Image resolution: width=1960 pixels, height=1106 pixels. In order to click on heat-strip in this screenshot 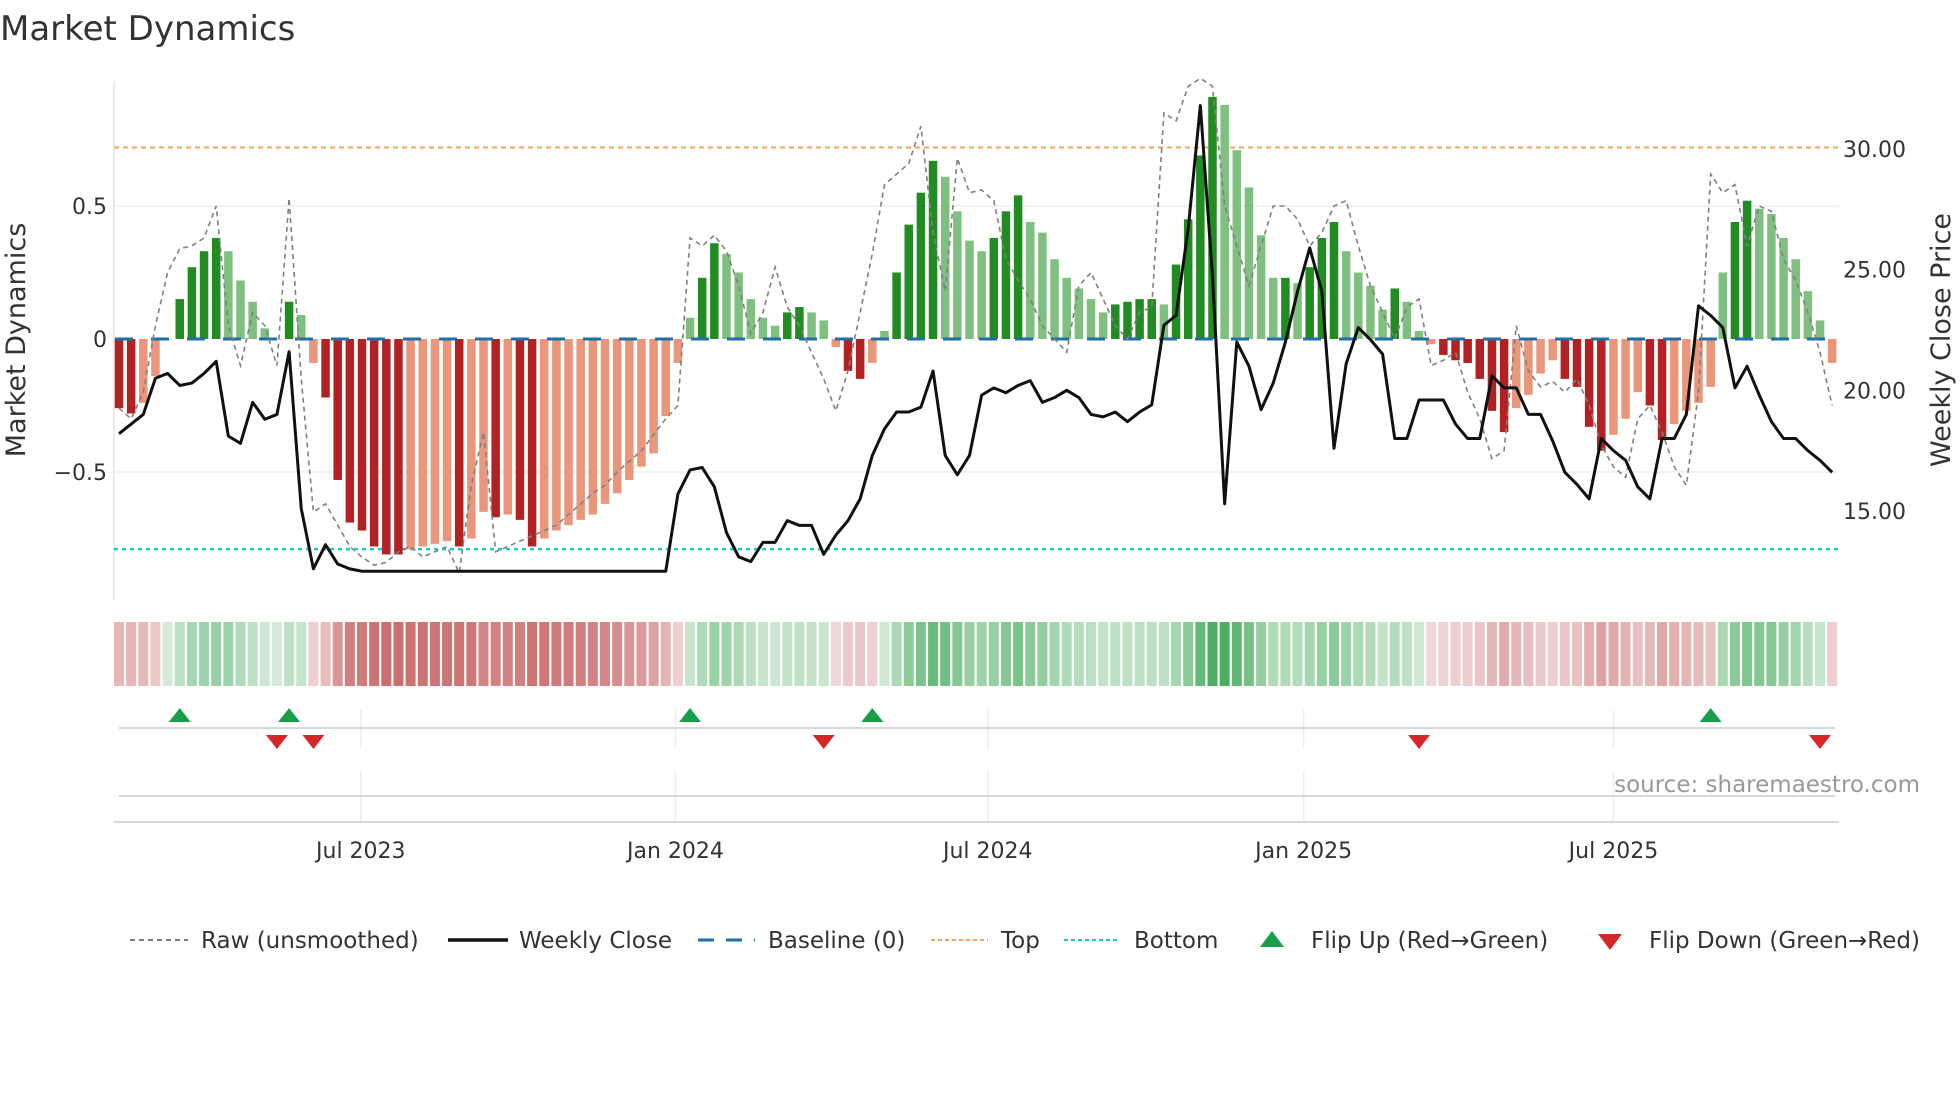, I will do `click(976, 654)`.